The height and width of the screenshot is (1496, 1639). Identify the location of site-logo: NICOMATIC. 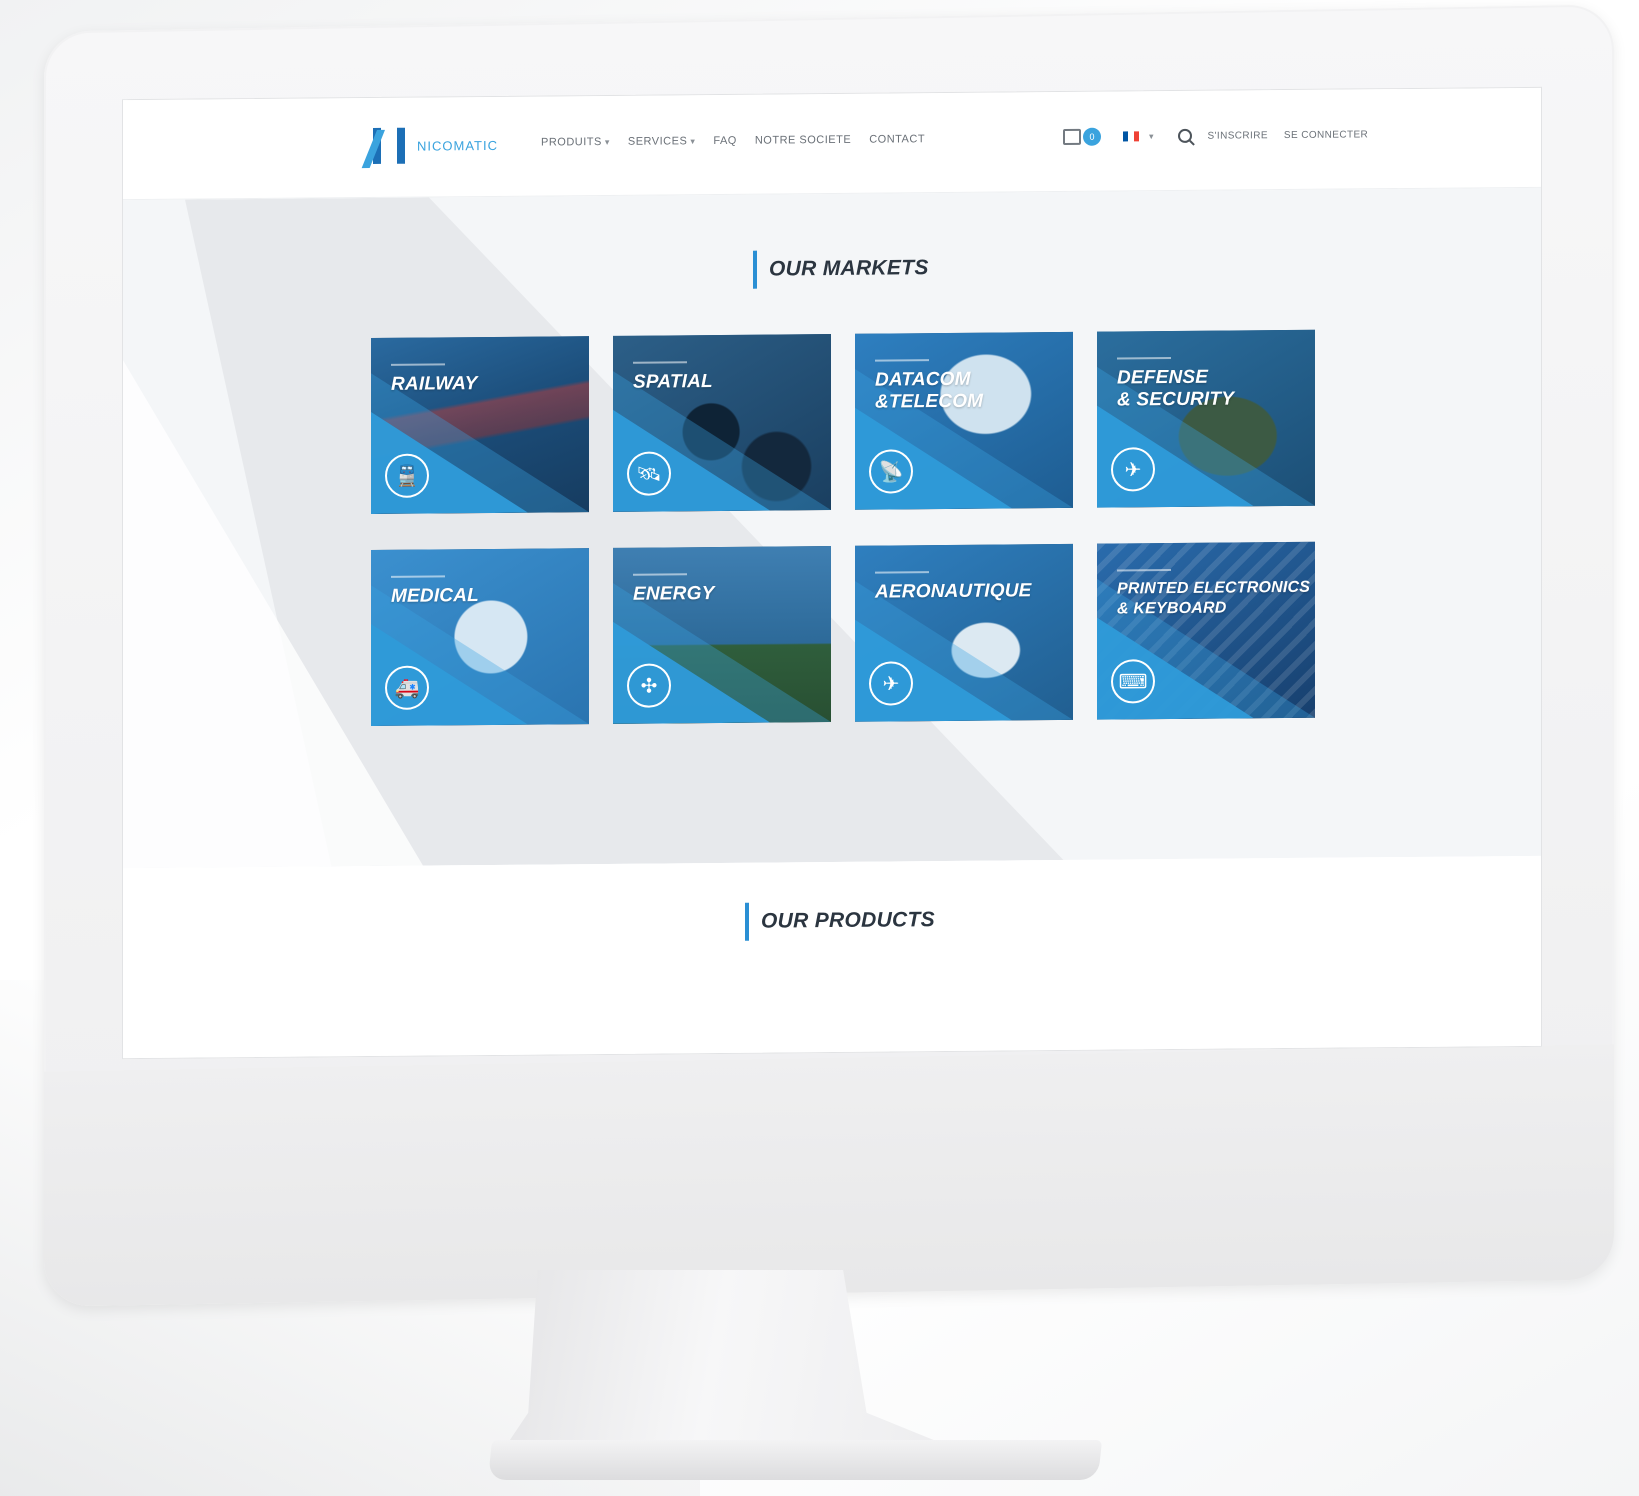
(429, 147).